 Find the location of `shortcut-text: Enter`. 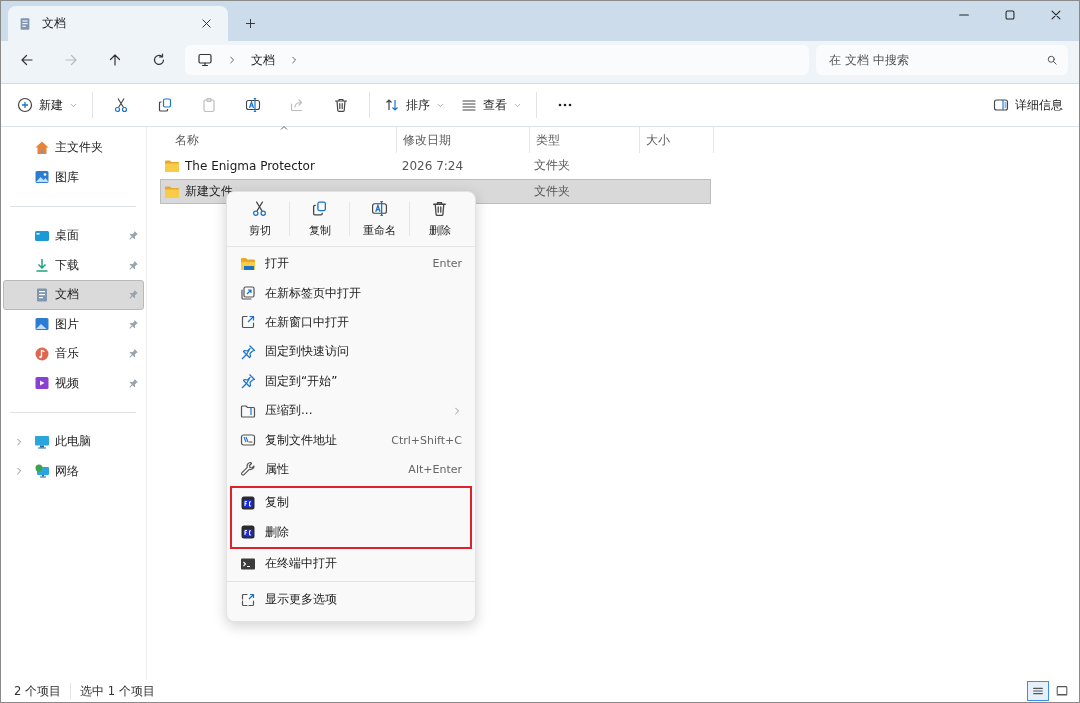

shortcut-text: Enter is located at coordinates (447, 264).